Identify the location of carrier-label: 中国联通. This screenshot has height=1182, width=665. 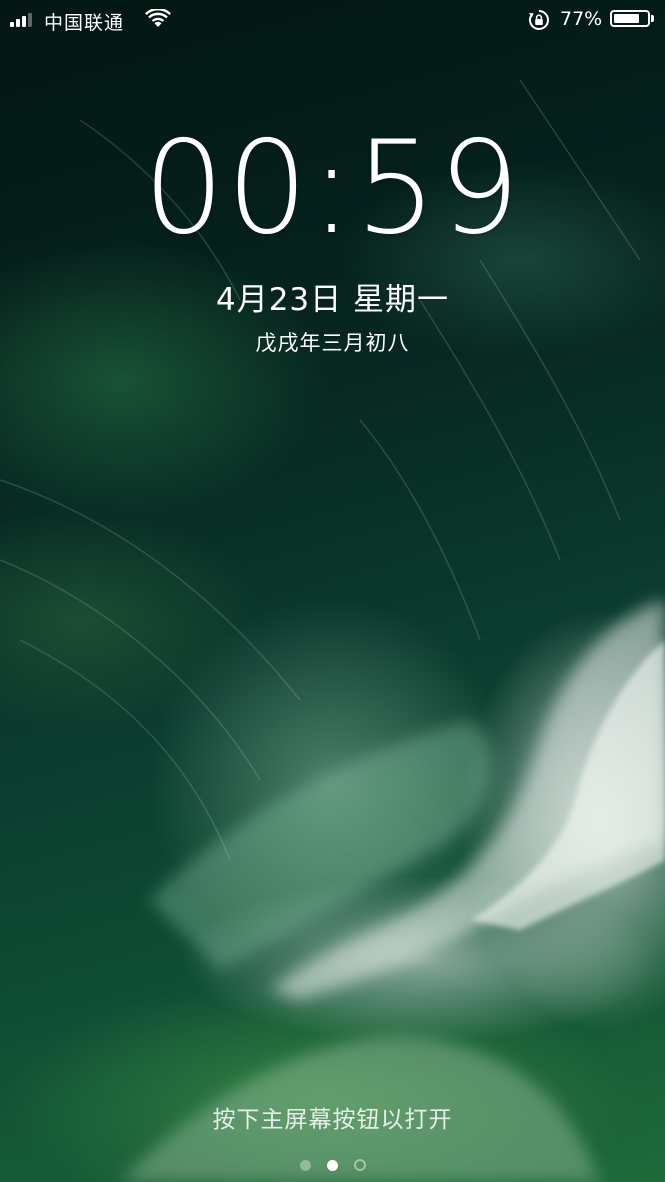
(84, 23).